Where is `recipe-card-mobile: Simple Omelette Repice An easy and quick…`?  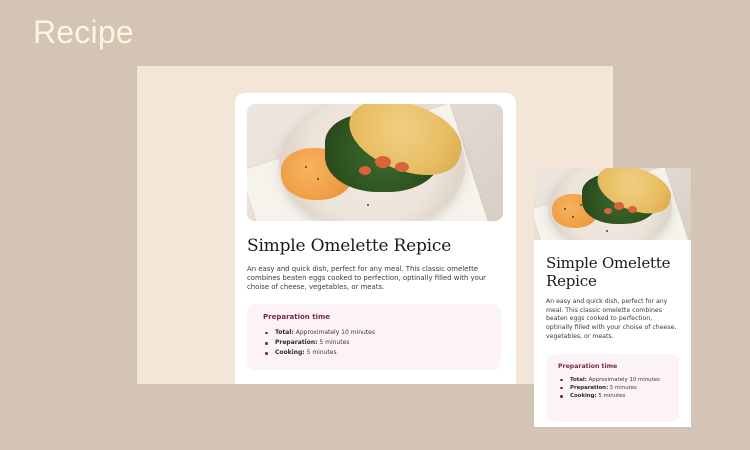 recipe-card-mobile: Simple Omelette Repice An easy and quick… is located at coordinates (612, 297).